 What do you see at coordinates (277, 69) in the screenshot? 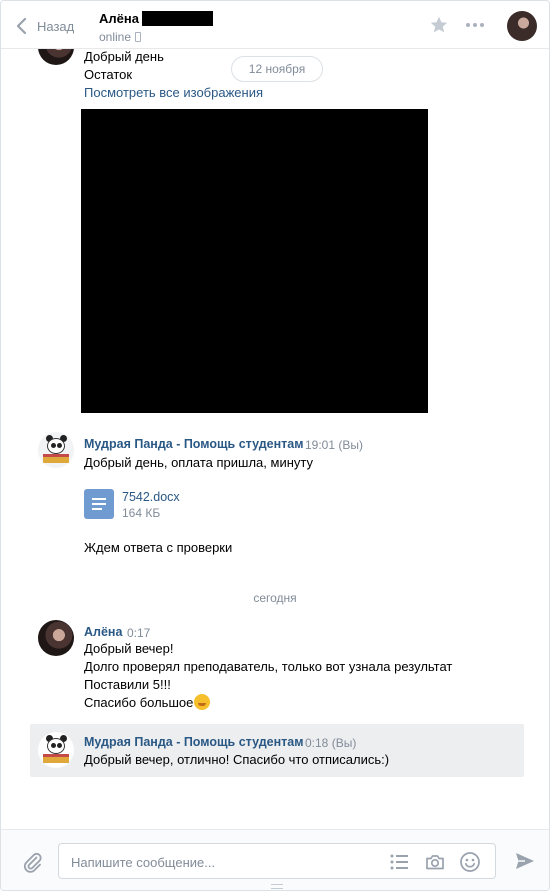
I see `date-pill: 12 ноября` at bounding box center [277, 69].